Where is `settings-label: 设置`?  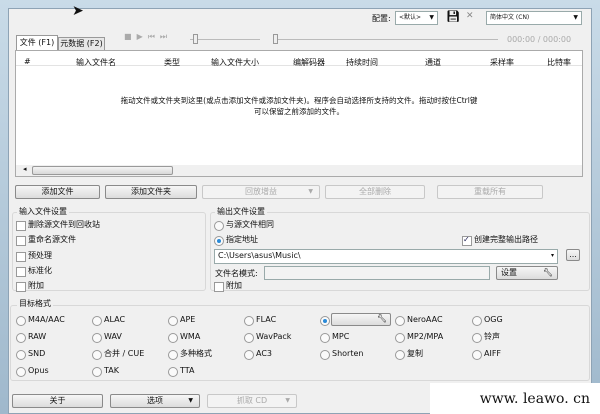
settings-label: 设置 is located at coordinates (509, 272).